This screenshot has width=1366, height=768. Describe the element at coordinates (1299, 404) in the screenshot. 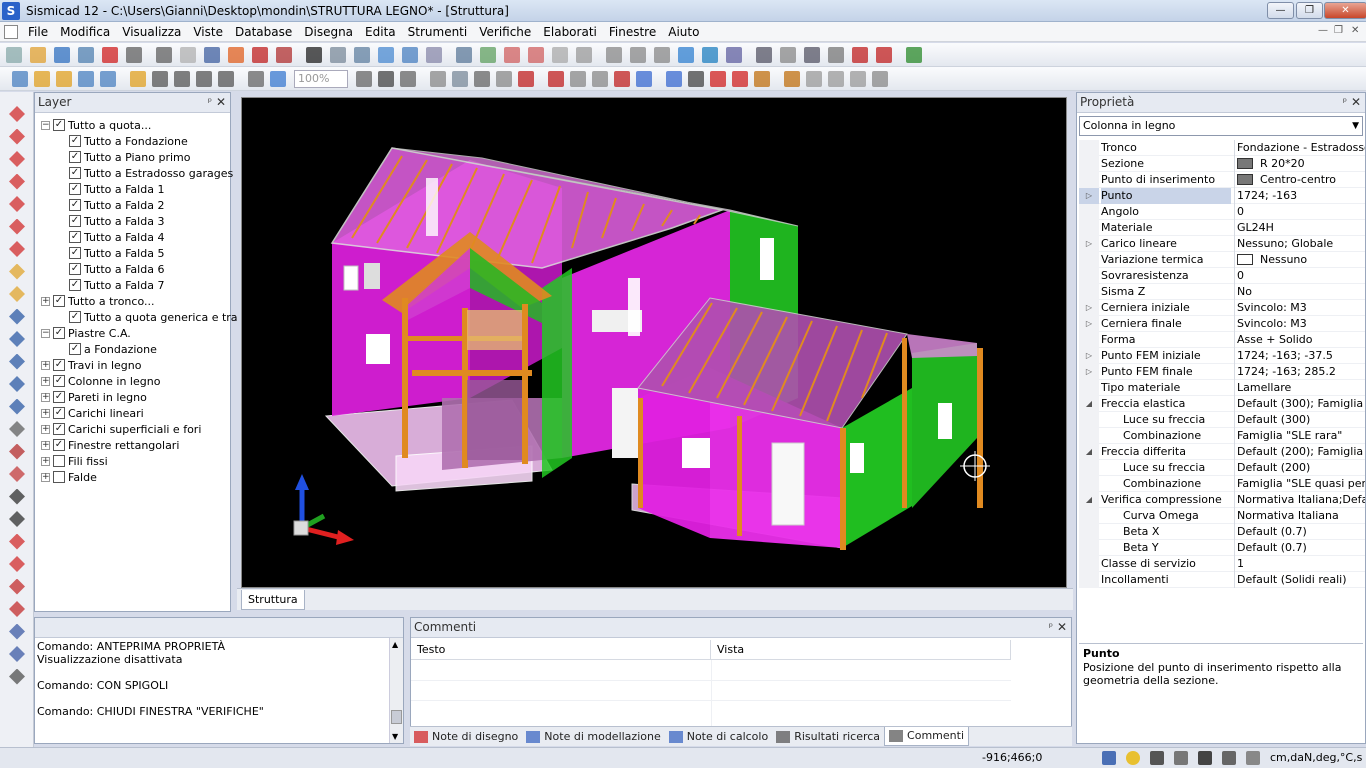

I see `property-value: Default (300); Famiglia "SLE rara"` at that location.